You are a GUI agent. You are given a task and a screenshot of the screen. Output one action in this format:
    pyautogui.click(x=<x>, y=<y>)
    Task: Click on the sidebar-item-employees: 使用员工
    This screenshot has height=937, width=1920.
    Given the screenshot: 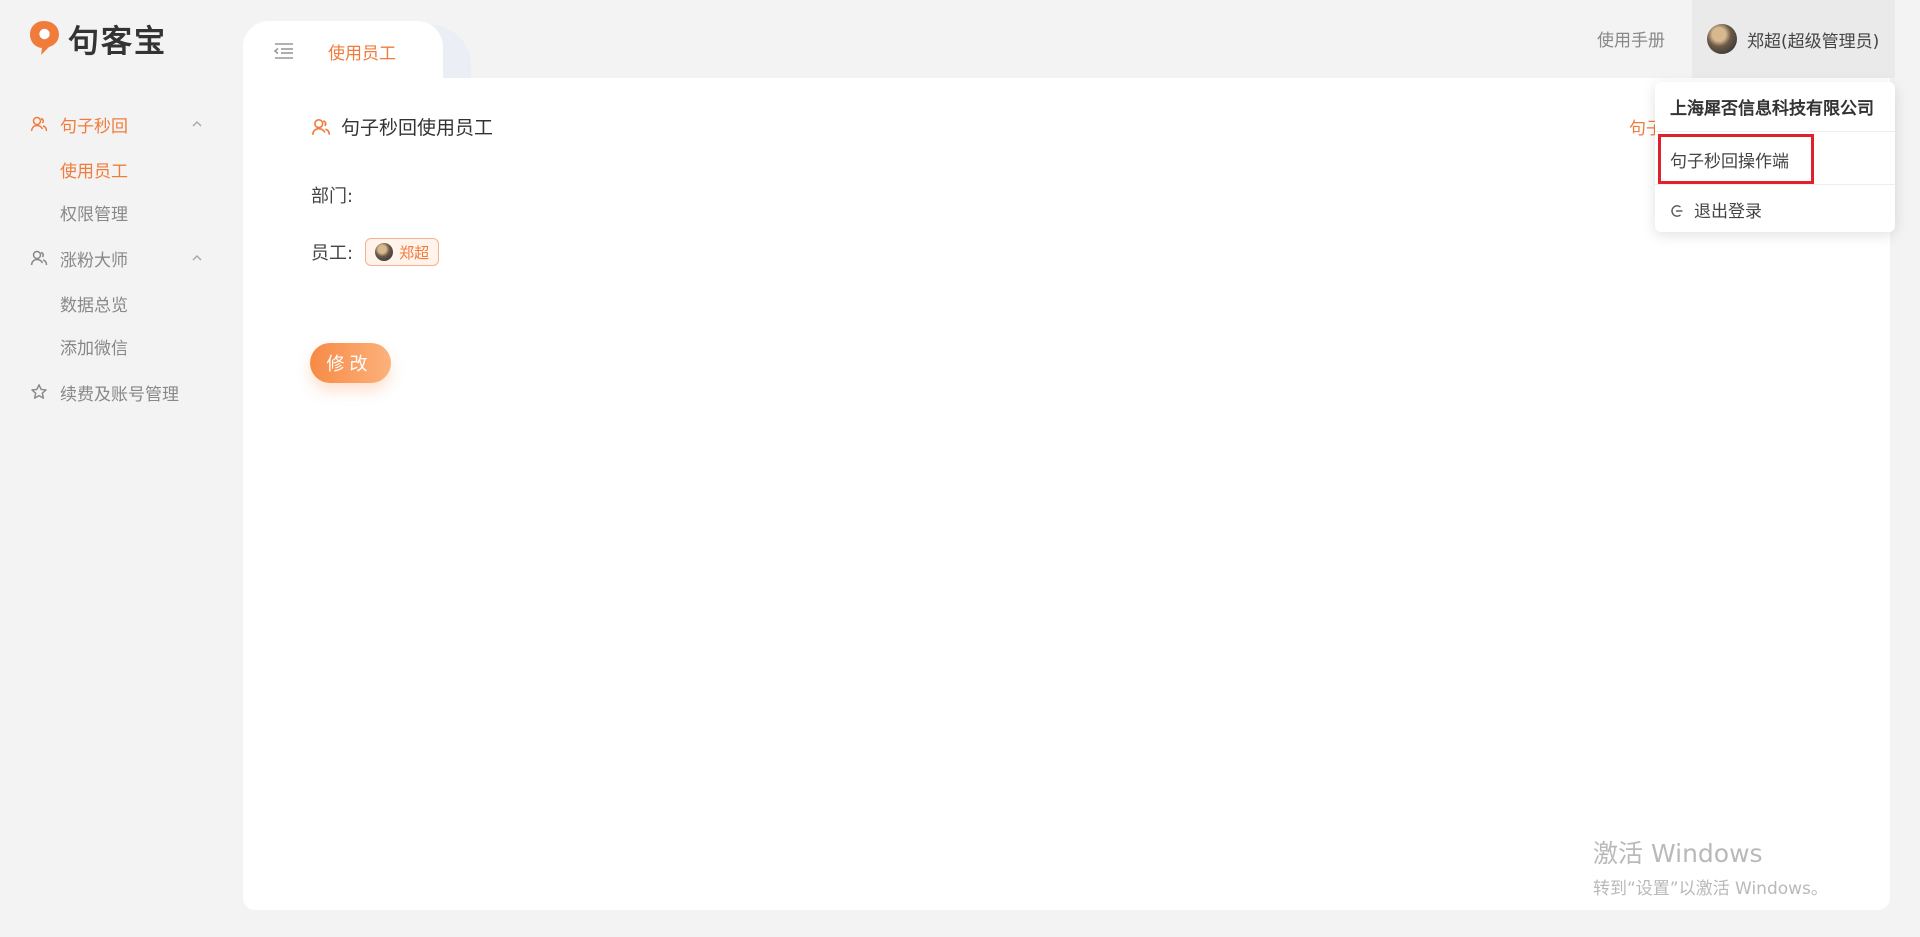 What is the action you would take?
    pyautogui.click(x=115, y=169)
    